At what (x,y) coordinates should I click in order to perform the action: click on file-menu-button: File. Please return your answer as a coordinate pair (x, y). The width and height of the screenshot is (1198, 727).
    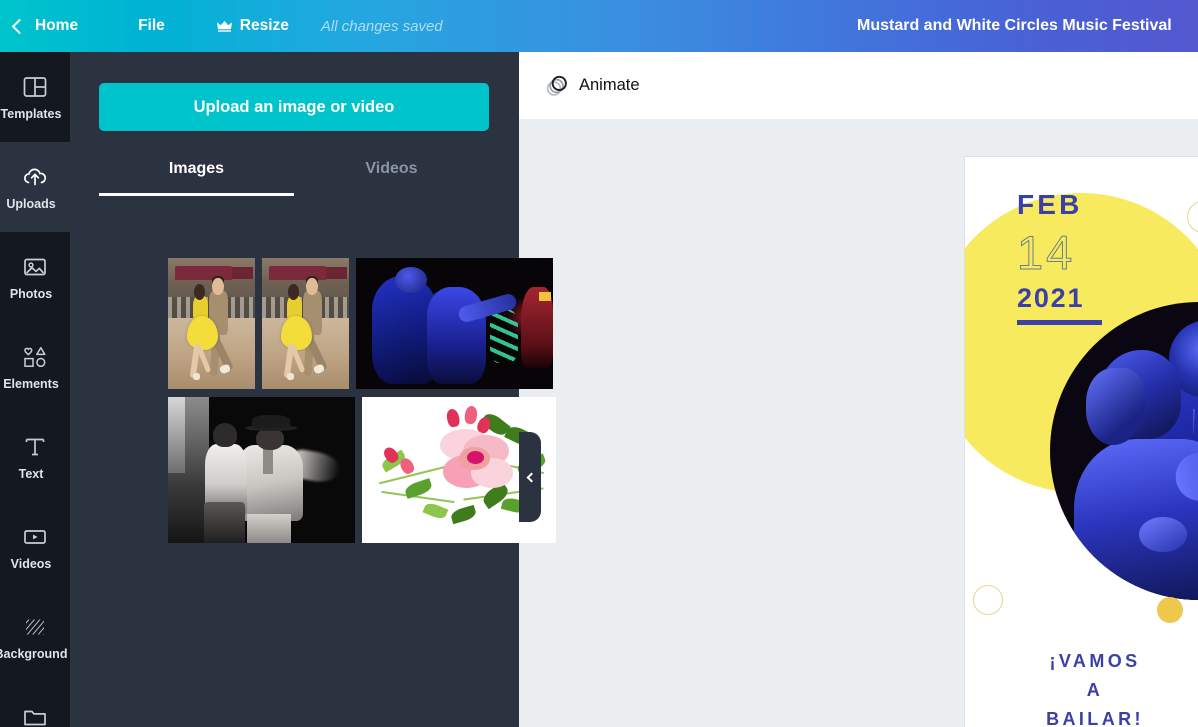
    Looking at the image, I should click on (151, 26).